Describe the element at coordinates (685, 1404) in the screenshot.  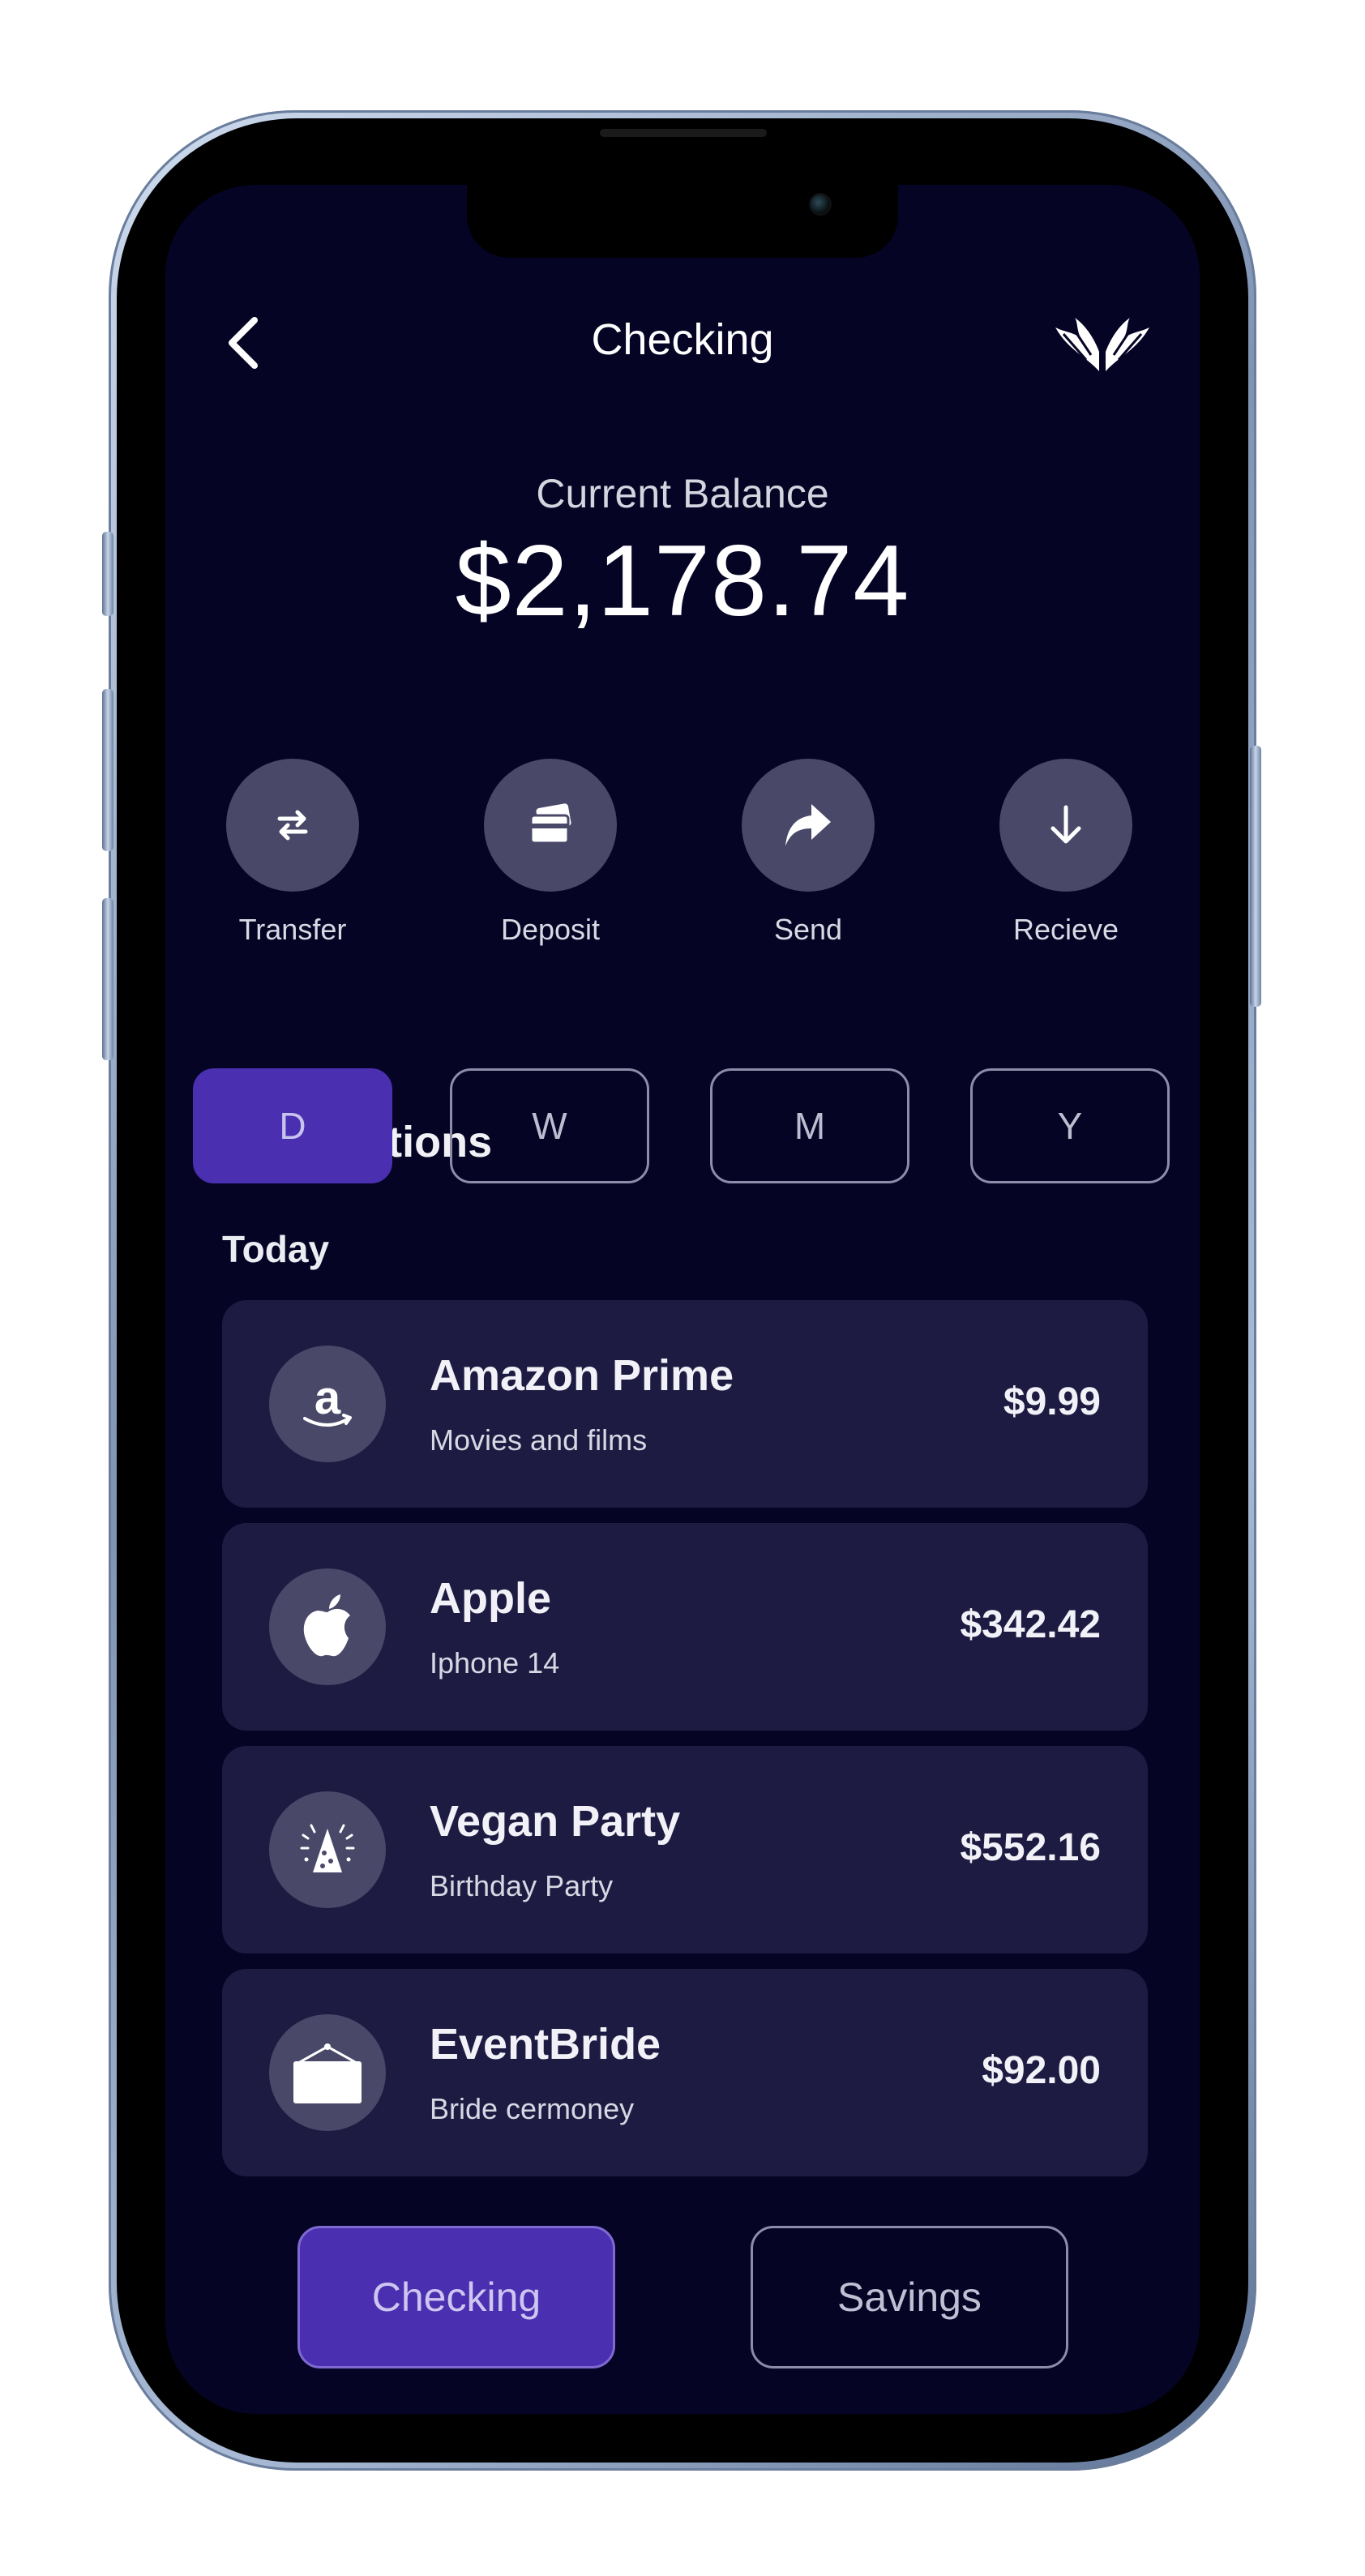
I see `transaction-row: a Amazon Prime Movies and films $9.99` at that location.